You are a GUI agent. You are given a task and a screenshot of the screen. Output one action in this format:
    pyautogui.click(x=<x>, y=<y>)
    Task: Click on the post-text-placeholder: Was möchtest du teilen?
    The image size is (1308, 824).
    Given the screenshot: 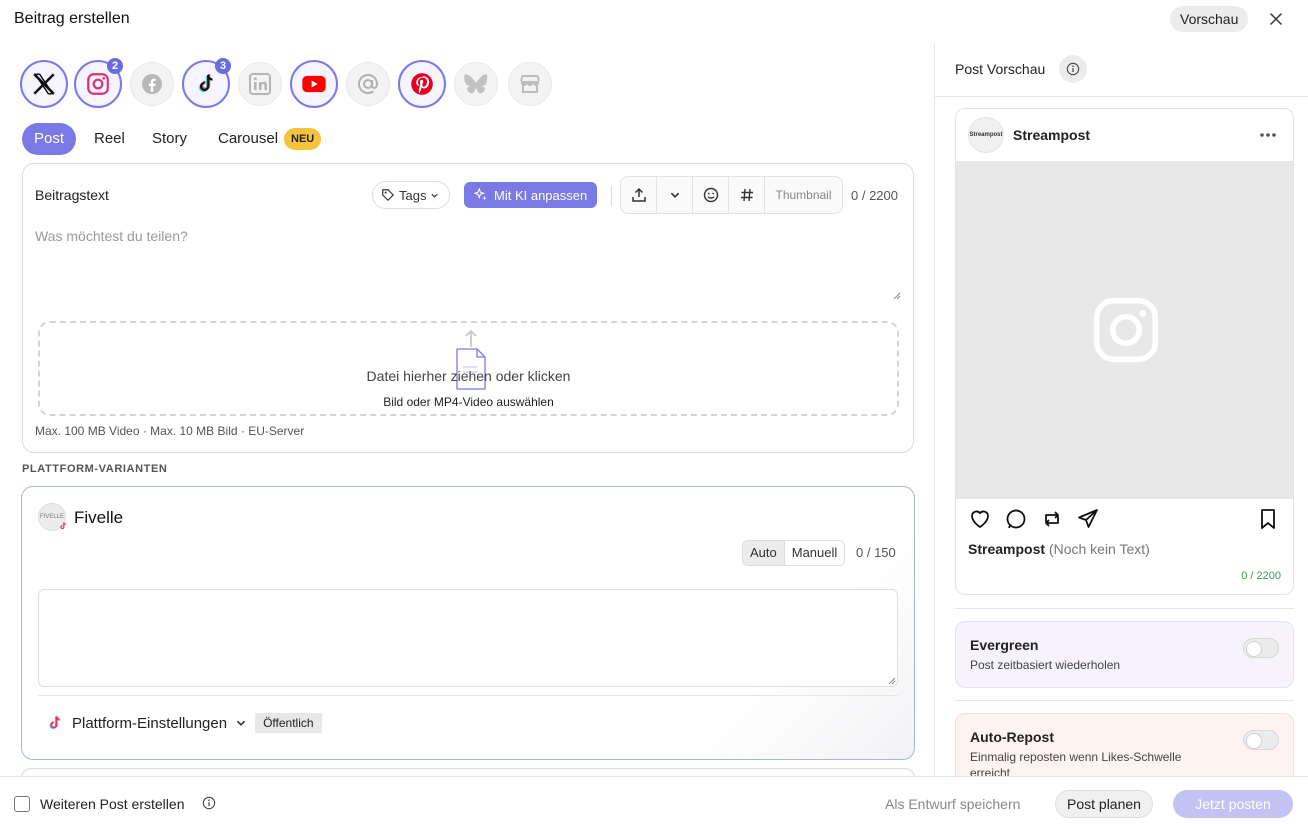 What is the action you would take?
    pyautogui.click(x=111, y=236)
    